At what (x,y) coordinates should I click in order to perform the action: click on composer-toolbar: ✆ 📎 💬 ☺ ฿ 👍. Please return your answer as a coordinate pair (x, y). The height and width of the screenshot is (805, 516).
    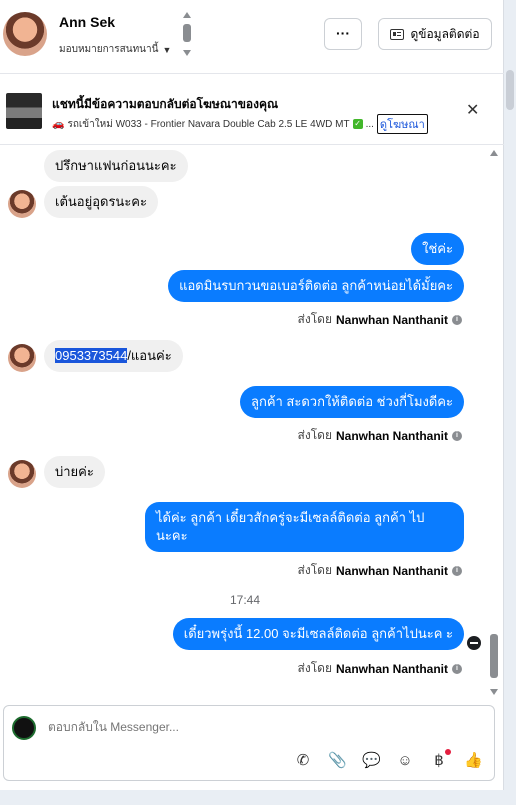
    Looking at the image, I should click on (388, 759).